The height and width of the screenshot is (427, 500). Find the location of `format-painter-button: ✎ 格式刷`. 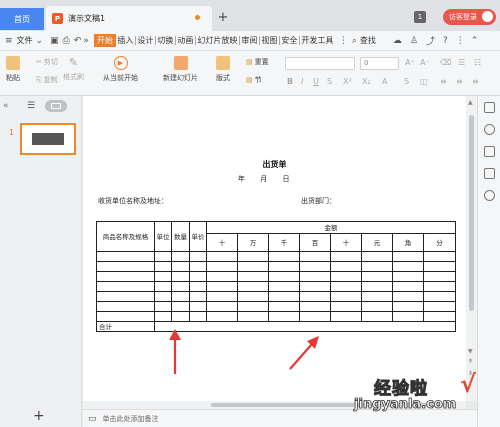

format-painter-button: ✎ 格式刷 is located at coordinates (73, 69).